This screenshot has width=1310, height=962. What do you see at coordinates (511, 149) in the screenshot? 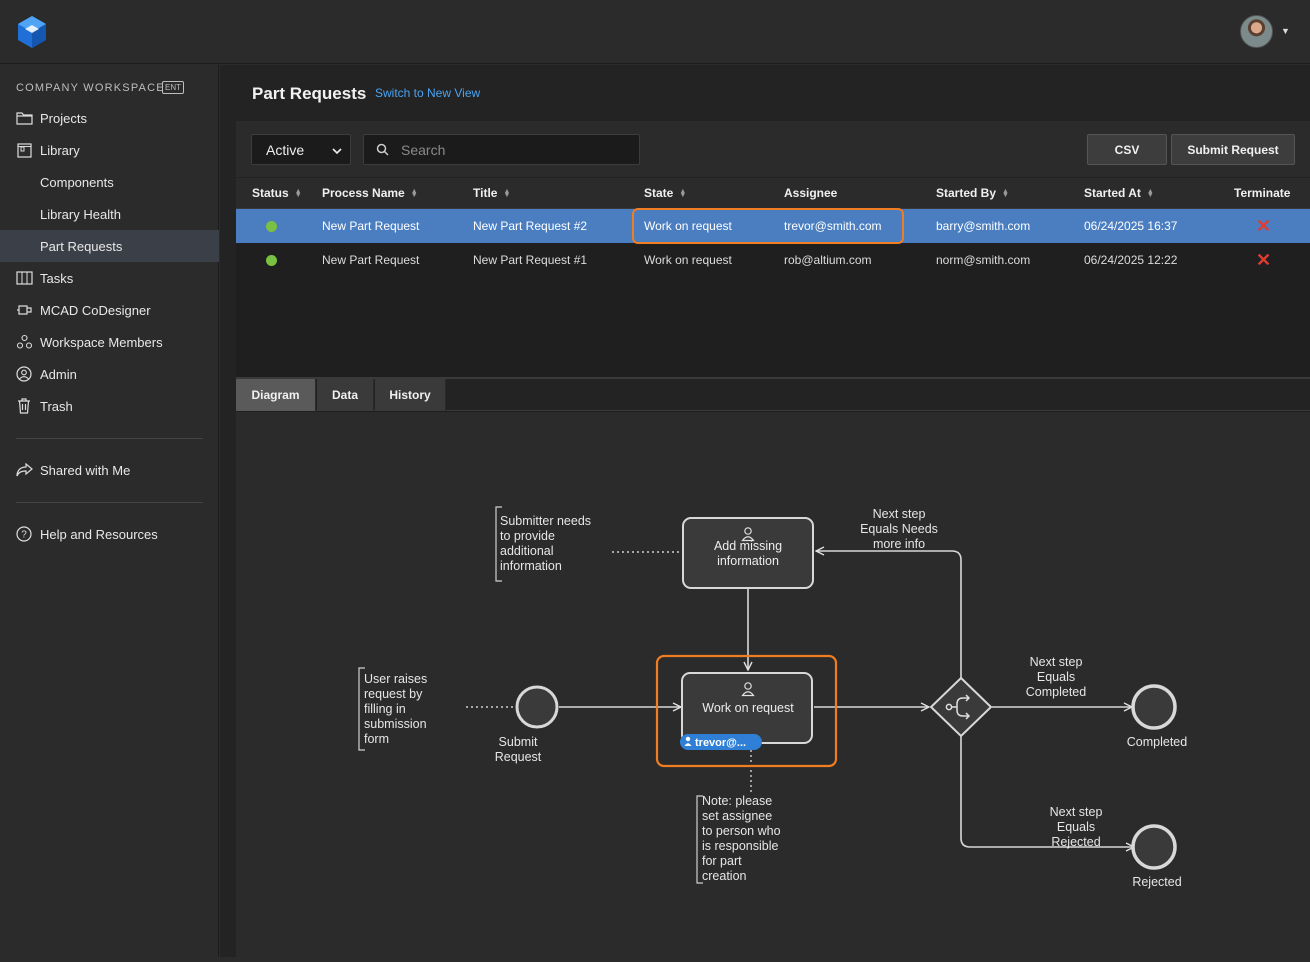
I see `search-input` at bounding box center [511, 149].